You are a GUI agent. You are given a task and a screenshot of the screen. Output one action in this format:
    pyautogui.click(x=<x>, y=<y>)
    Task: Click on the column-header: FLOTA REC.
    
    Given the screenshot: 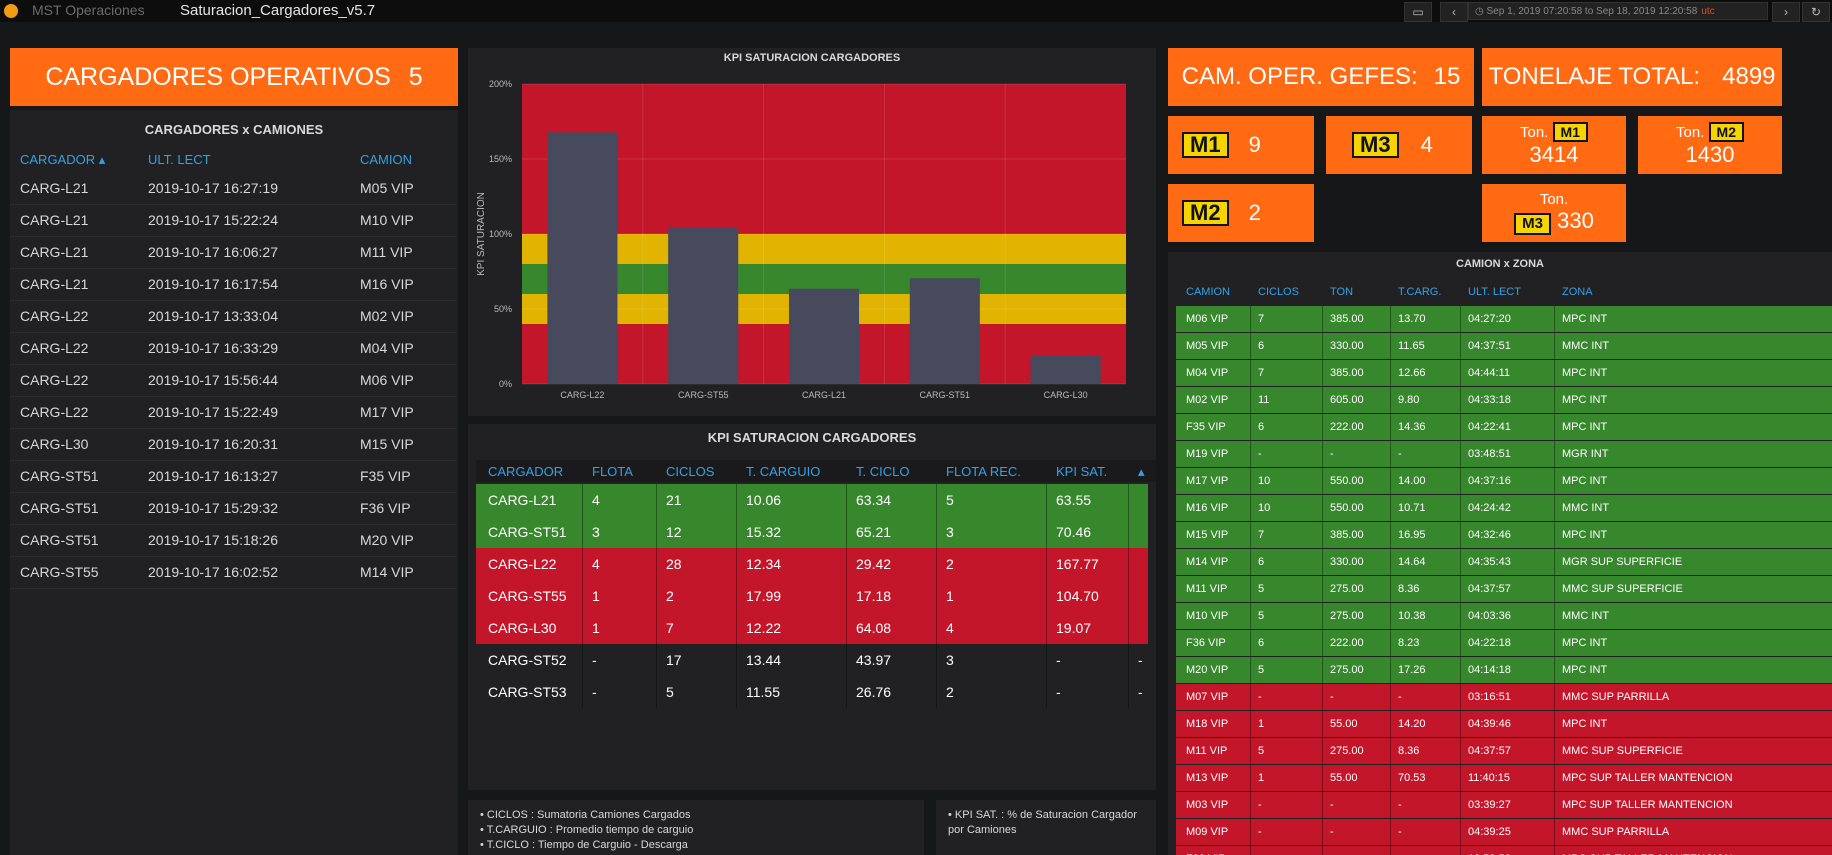 What is the action you would take?
    pyautogui.click(x=983, y=471)
    